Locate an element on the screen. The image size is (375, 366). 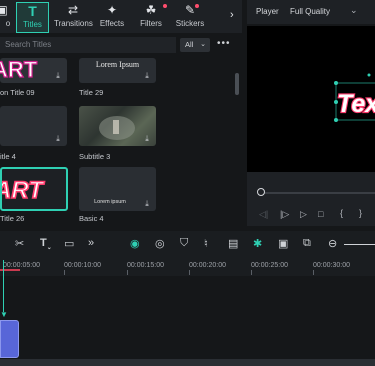
stickers-icon: ✎ is located at coordinates (190, 10).